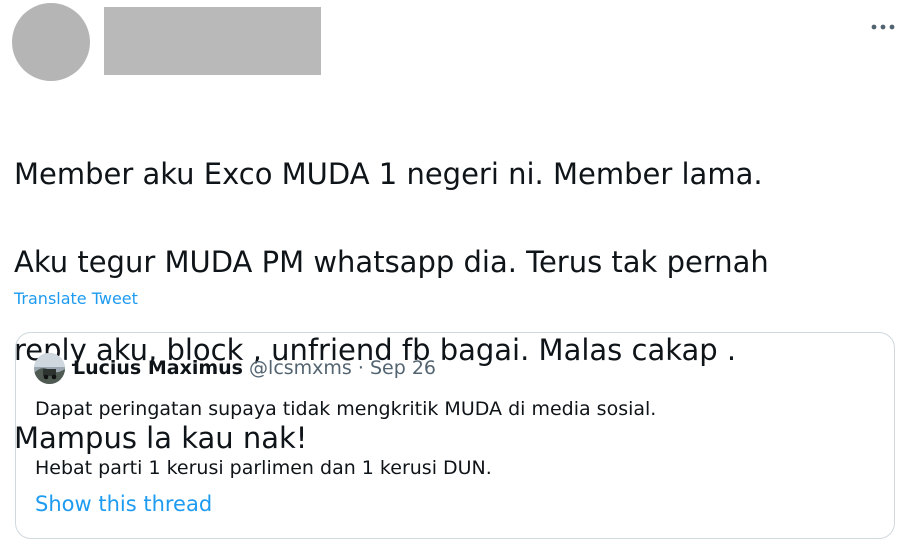 Image resolution: width=906 pixels, height=552 pixels. Describe the element at coordinates (158, 368) in the screenshot. I see `quoted-author-name: Lucius Maximus` at that location.